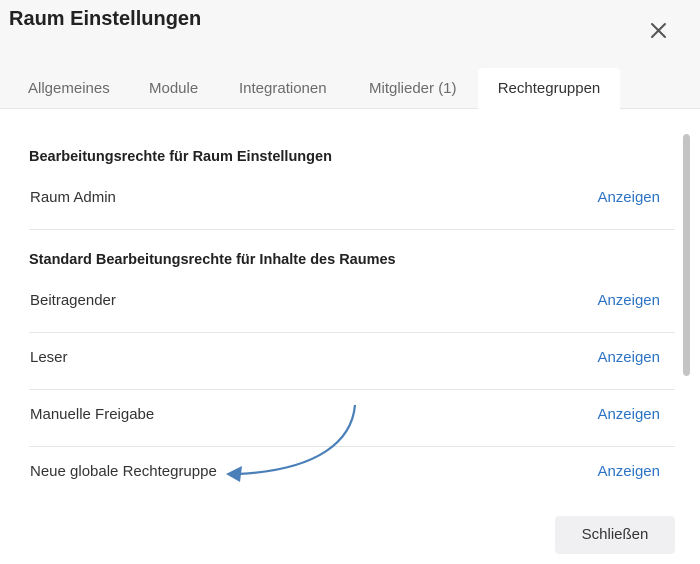 Image resolution: width=700 pixels, height=564 pixels. What do you see at coordinates (352, 301) in the screenshot?
I see `list-item-beitragender: Beitragender Anzeigen` at bounding box center [352, 301].